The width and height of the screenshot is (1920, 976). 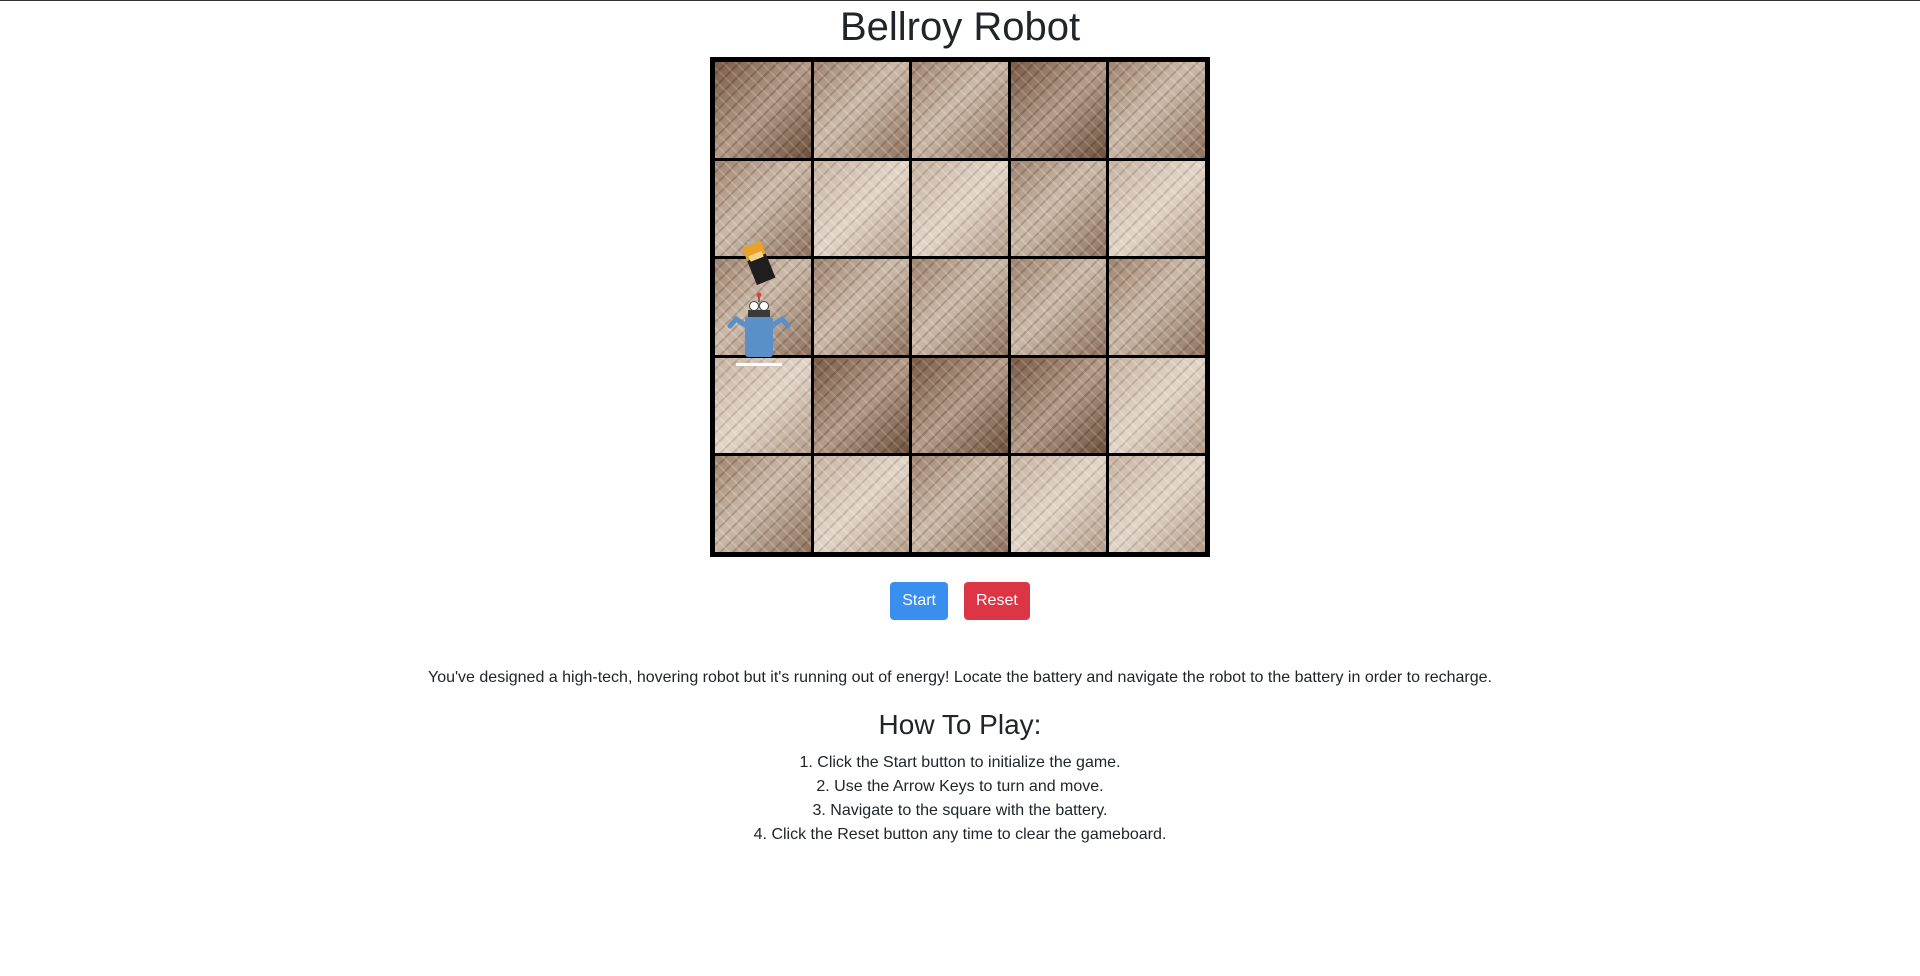 I want to click on game-controls: Start Reset, so click(x=960, y=601).